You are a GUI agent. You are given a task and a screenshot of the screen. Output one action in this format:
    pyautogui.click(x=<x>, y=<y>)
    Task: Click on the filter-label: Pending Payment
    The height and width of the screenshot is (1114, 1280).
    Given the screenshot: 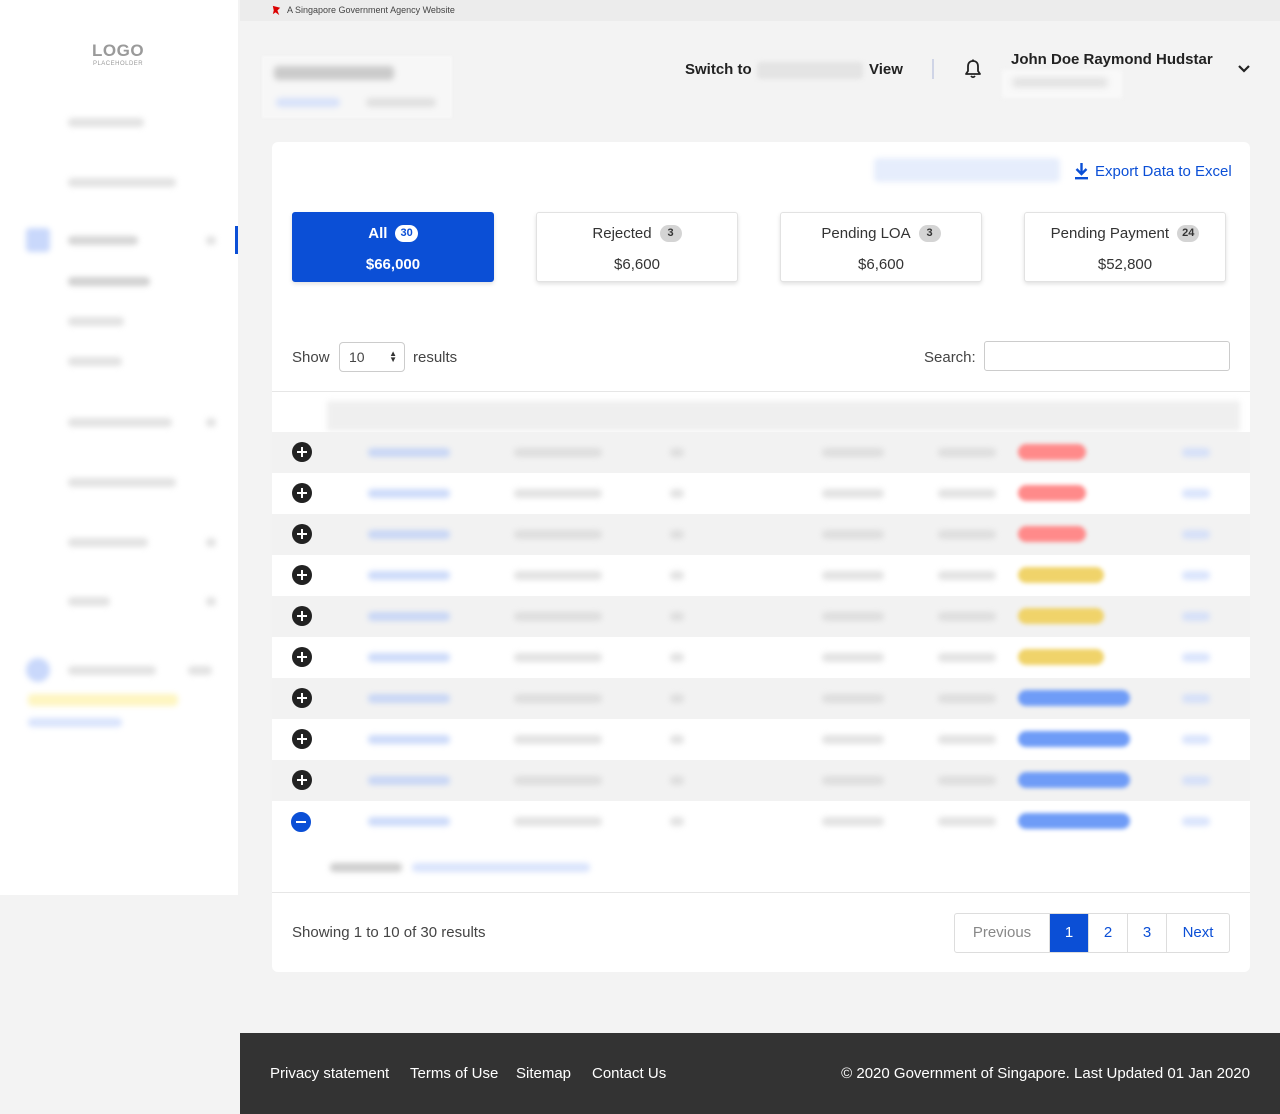 What is the action you would take?
    pyautogui.click(x=1110, y=233)
    